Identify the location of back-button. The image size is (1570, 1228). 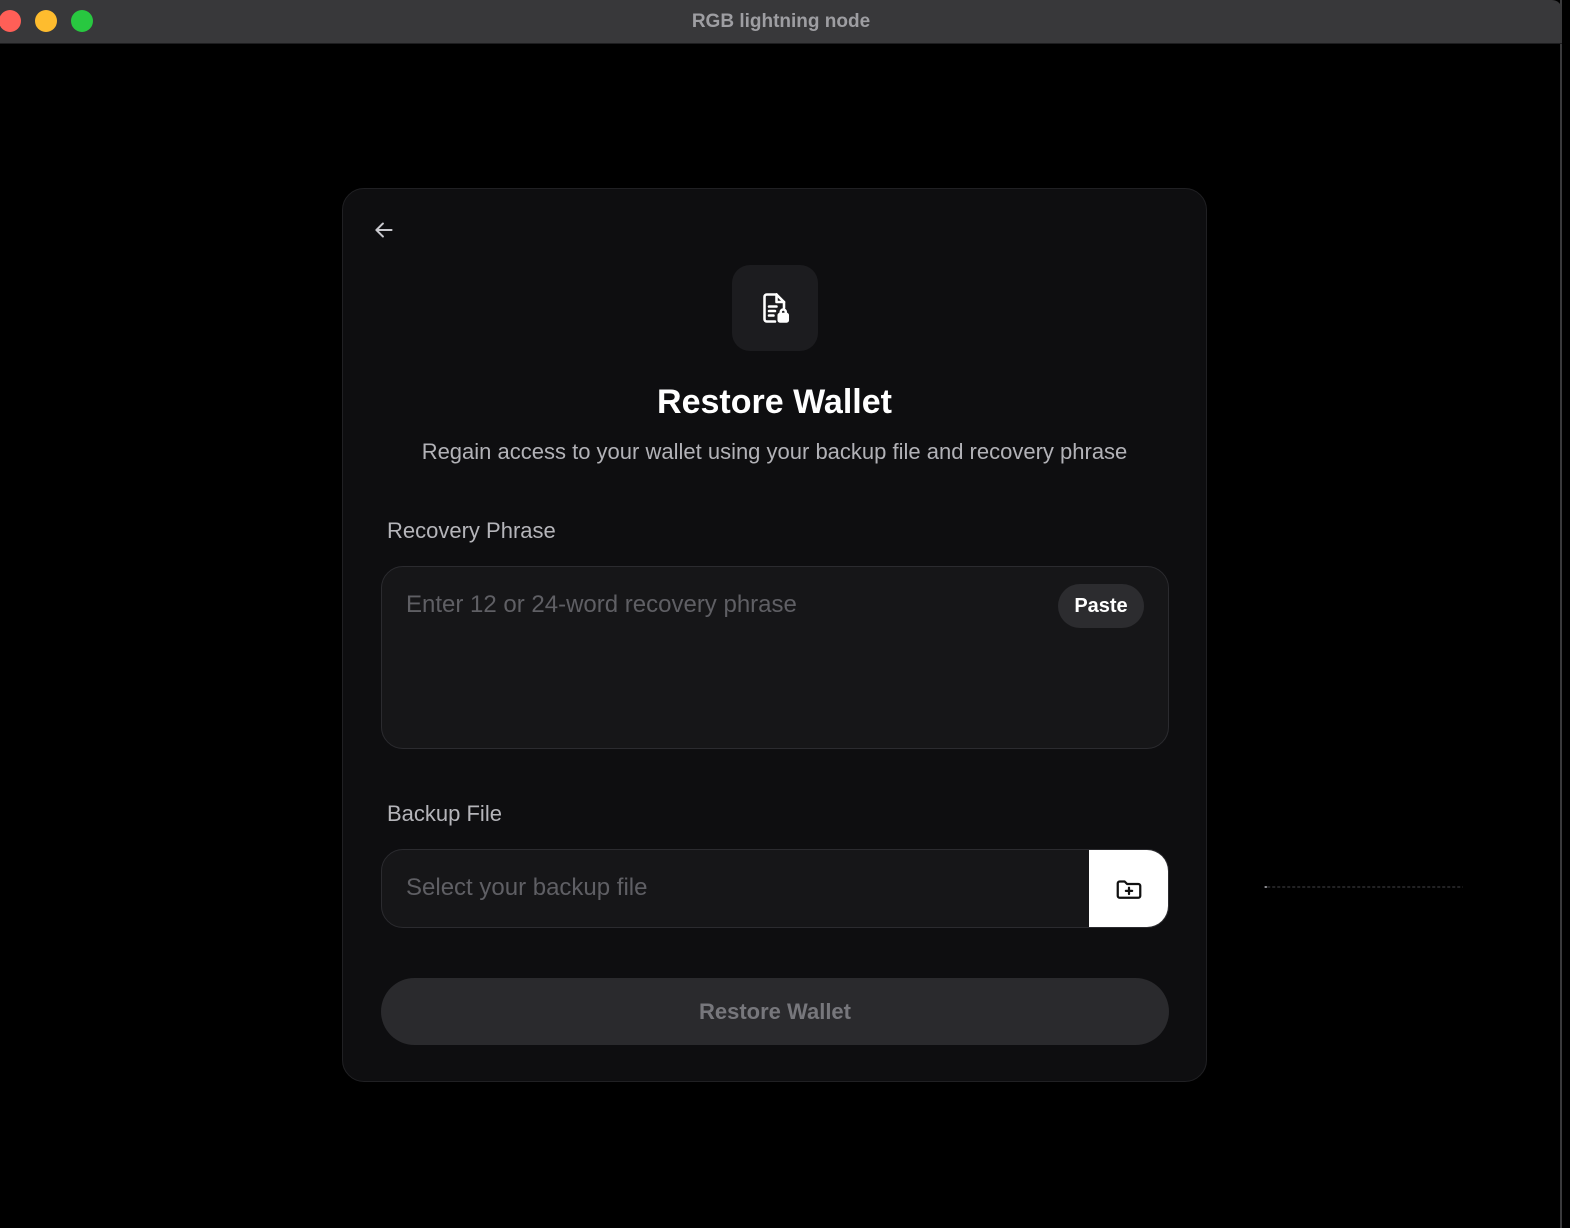
(384, 230).